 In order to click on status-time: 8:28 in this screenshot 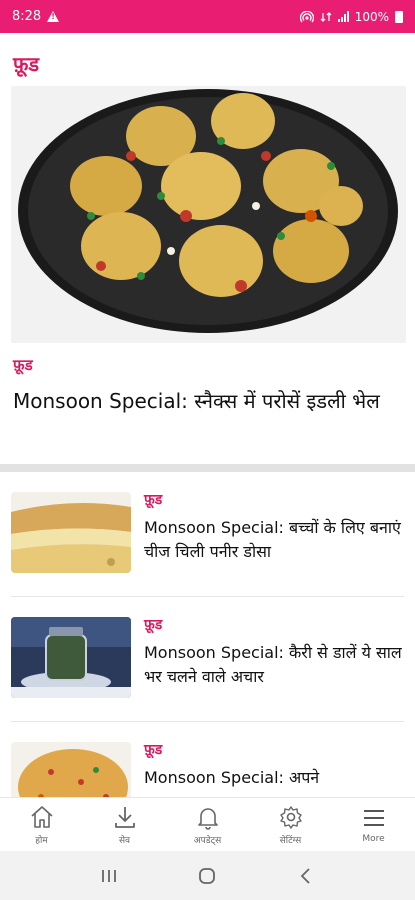, I will do `click(27, 16)`.